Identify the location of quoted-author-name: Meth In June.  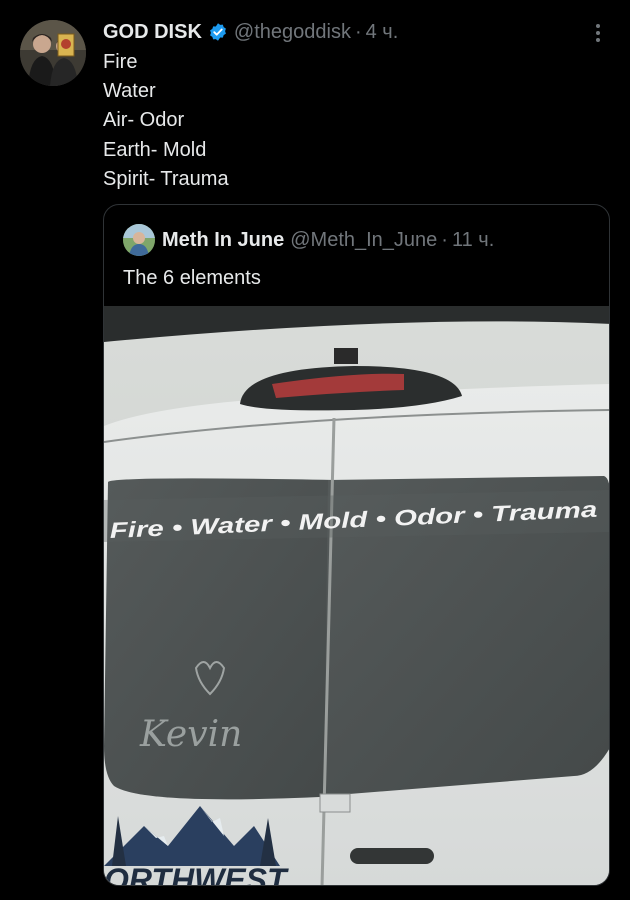
(223, 240).